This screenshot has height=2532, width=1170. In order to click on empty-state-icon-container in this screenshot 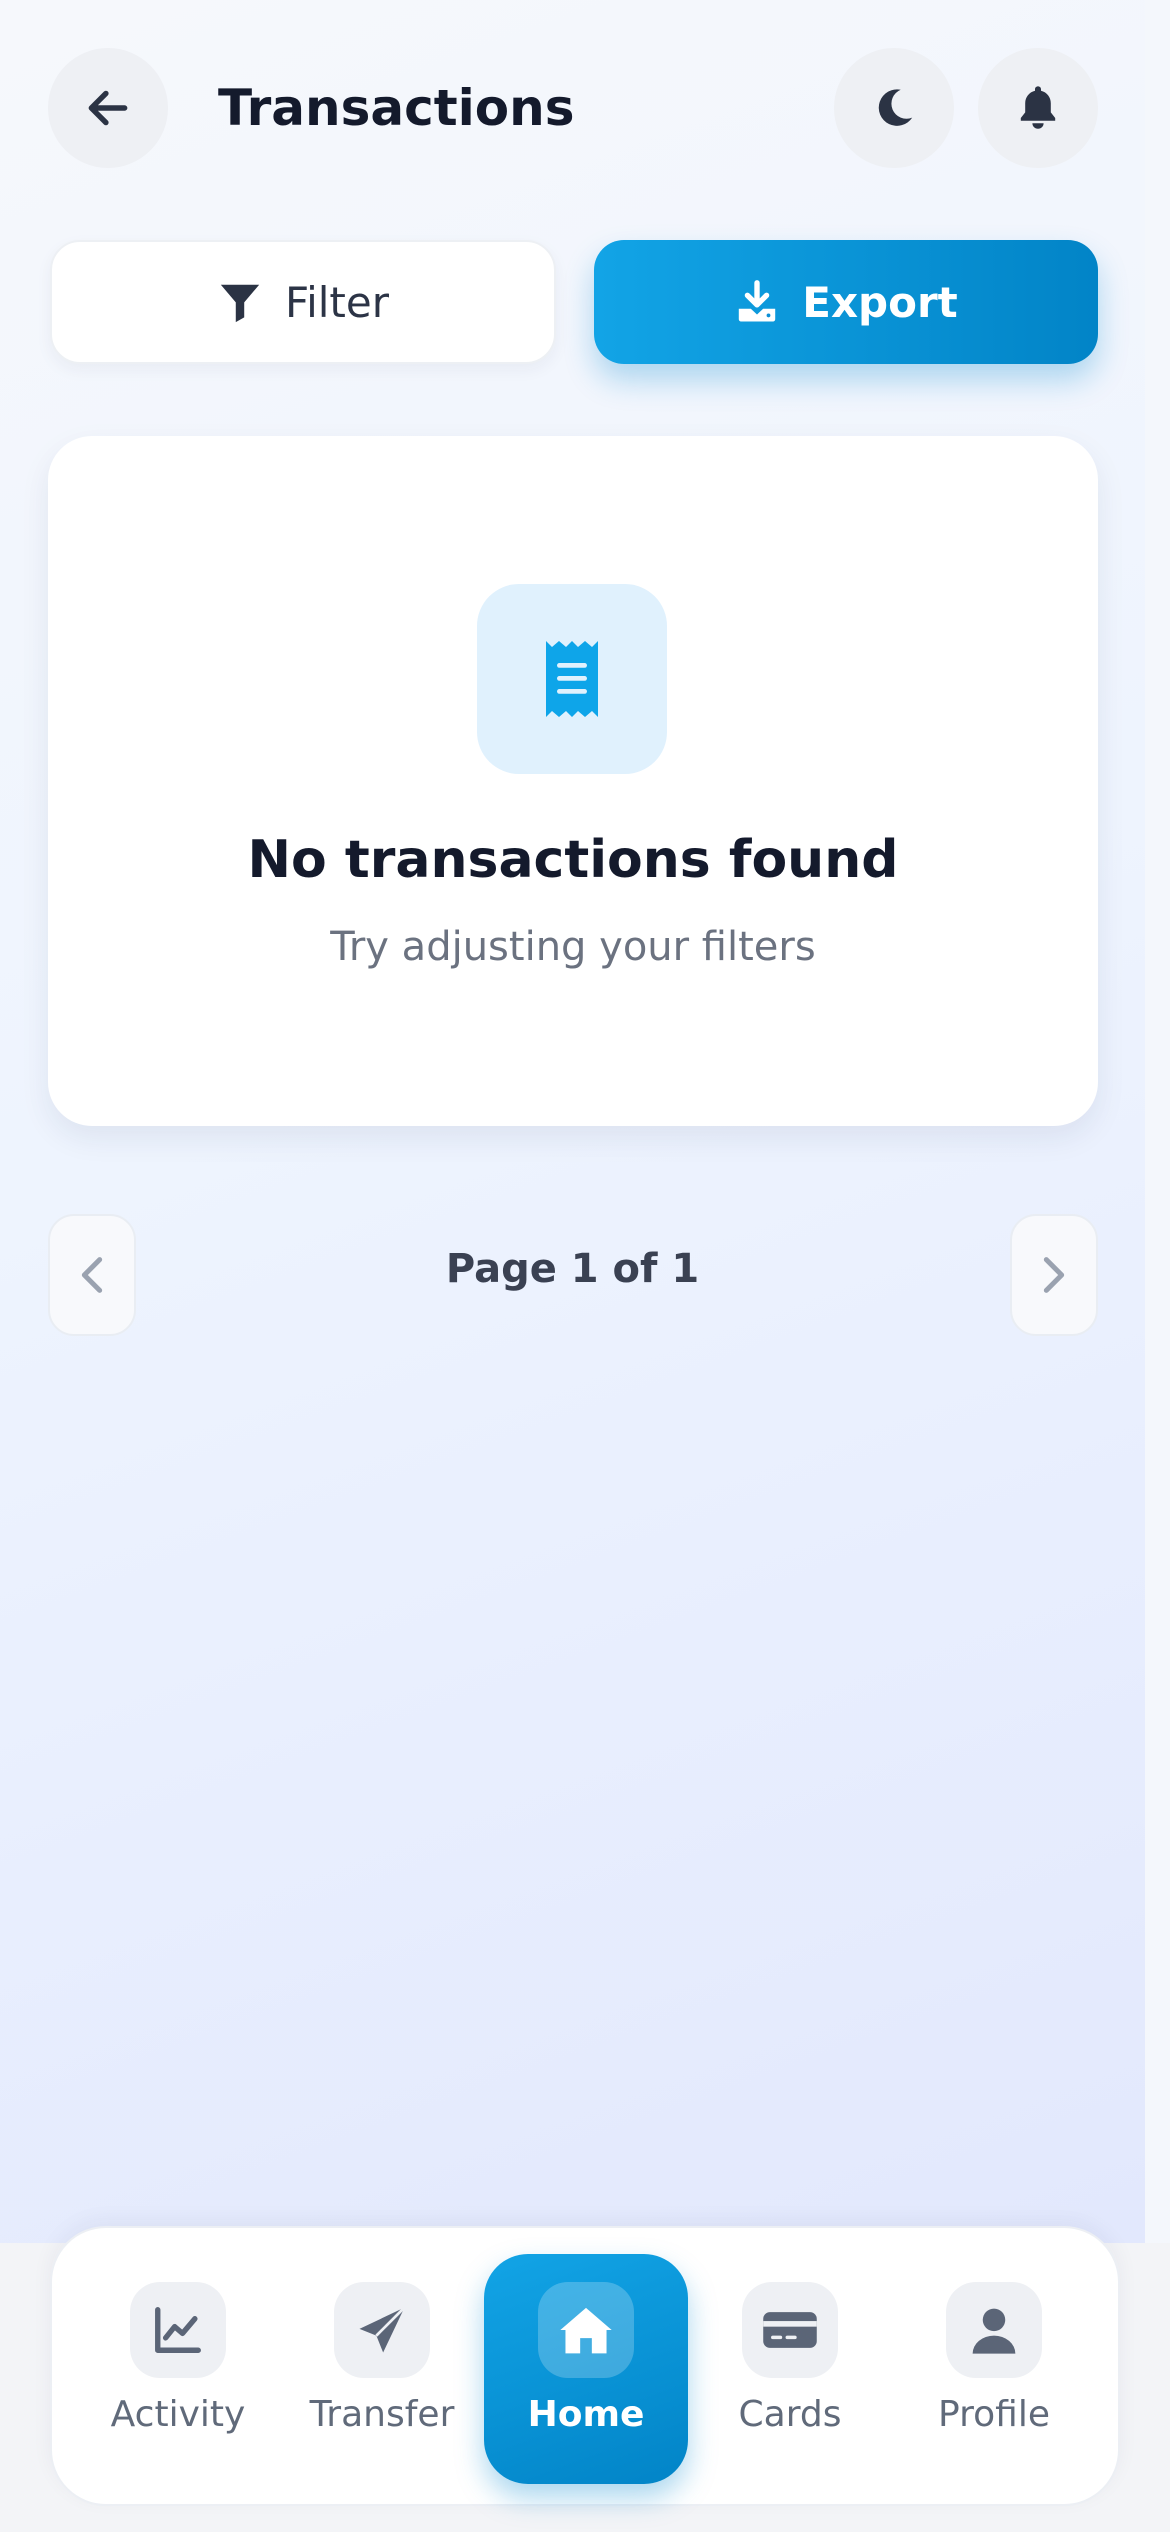, I will do `click(572, 679)`.